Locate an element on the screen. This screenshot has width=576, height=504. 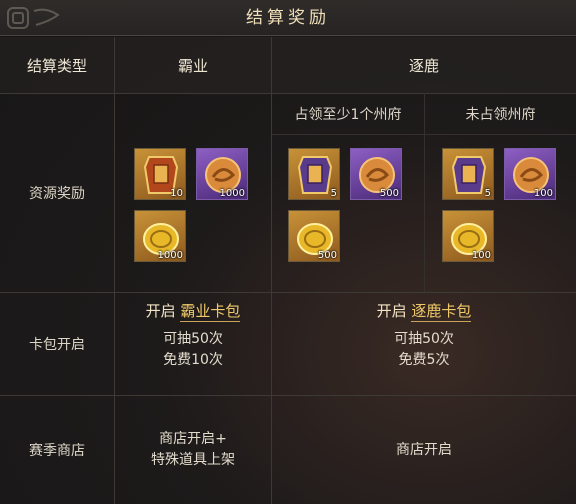
row-label-resources: 资源奖励 is located at coordinates (57, 194).